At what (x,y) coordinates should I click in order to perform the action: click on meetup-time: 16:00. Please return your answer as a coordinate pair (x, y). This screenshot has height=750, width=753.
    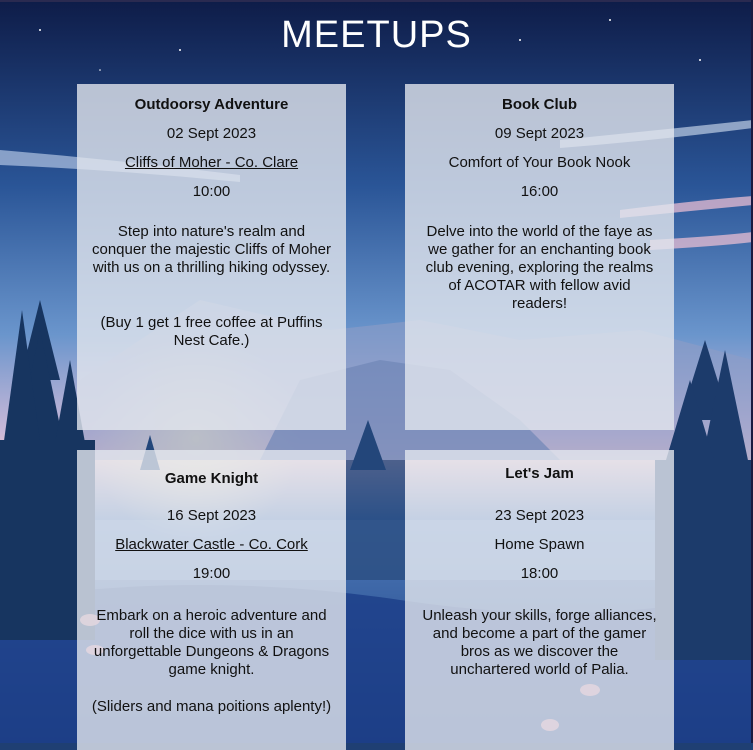
    Looking at the image, I should click on (539, 191).